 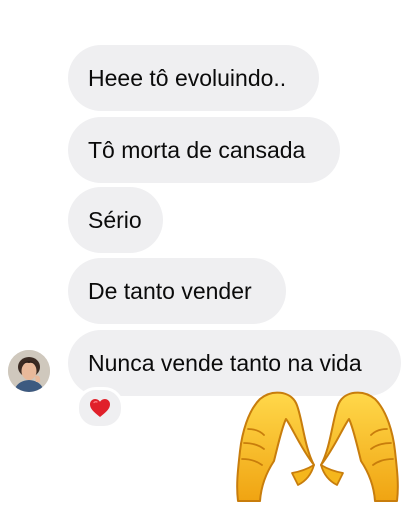 What do you see at coordinates (29, 371) in the screenshot?
I see `sender-avatar` at bounding box center [29, 371].